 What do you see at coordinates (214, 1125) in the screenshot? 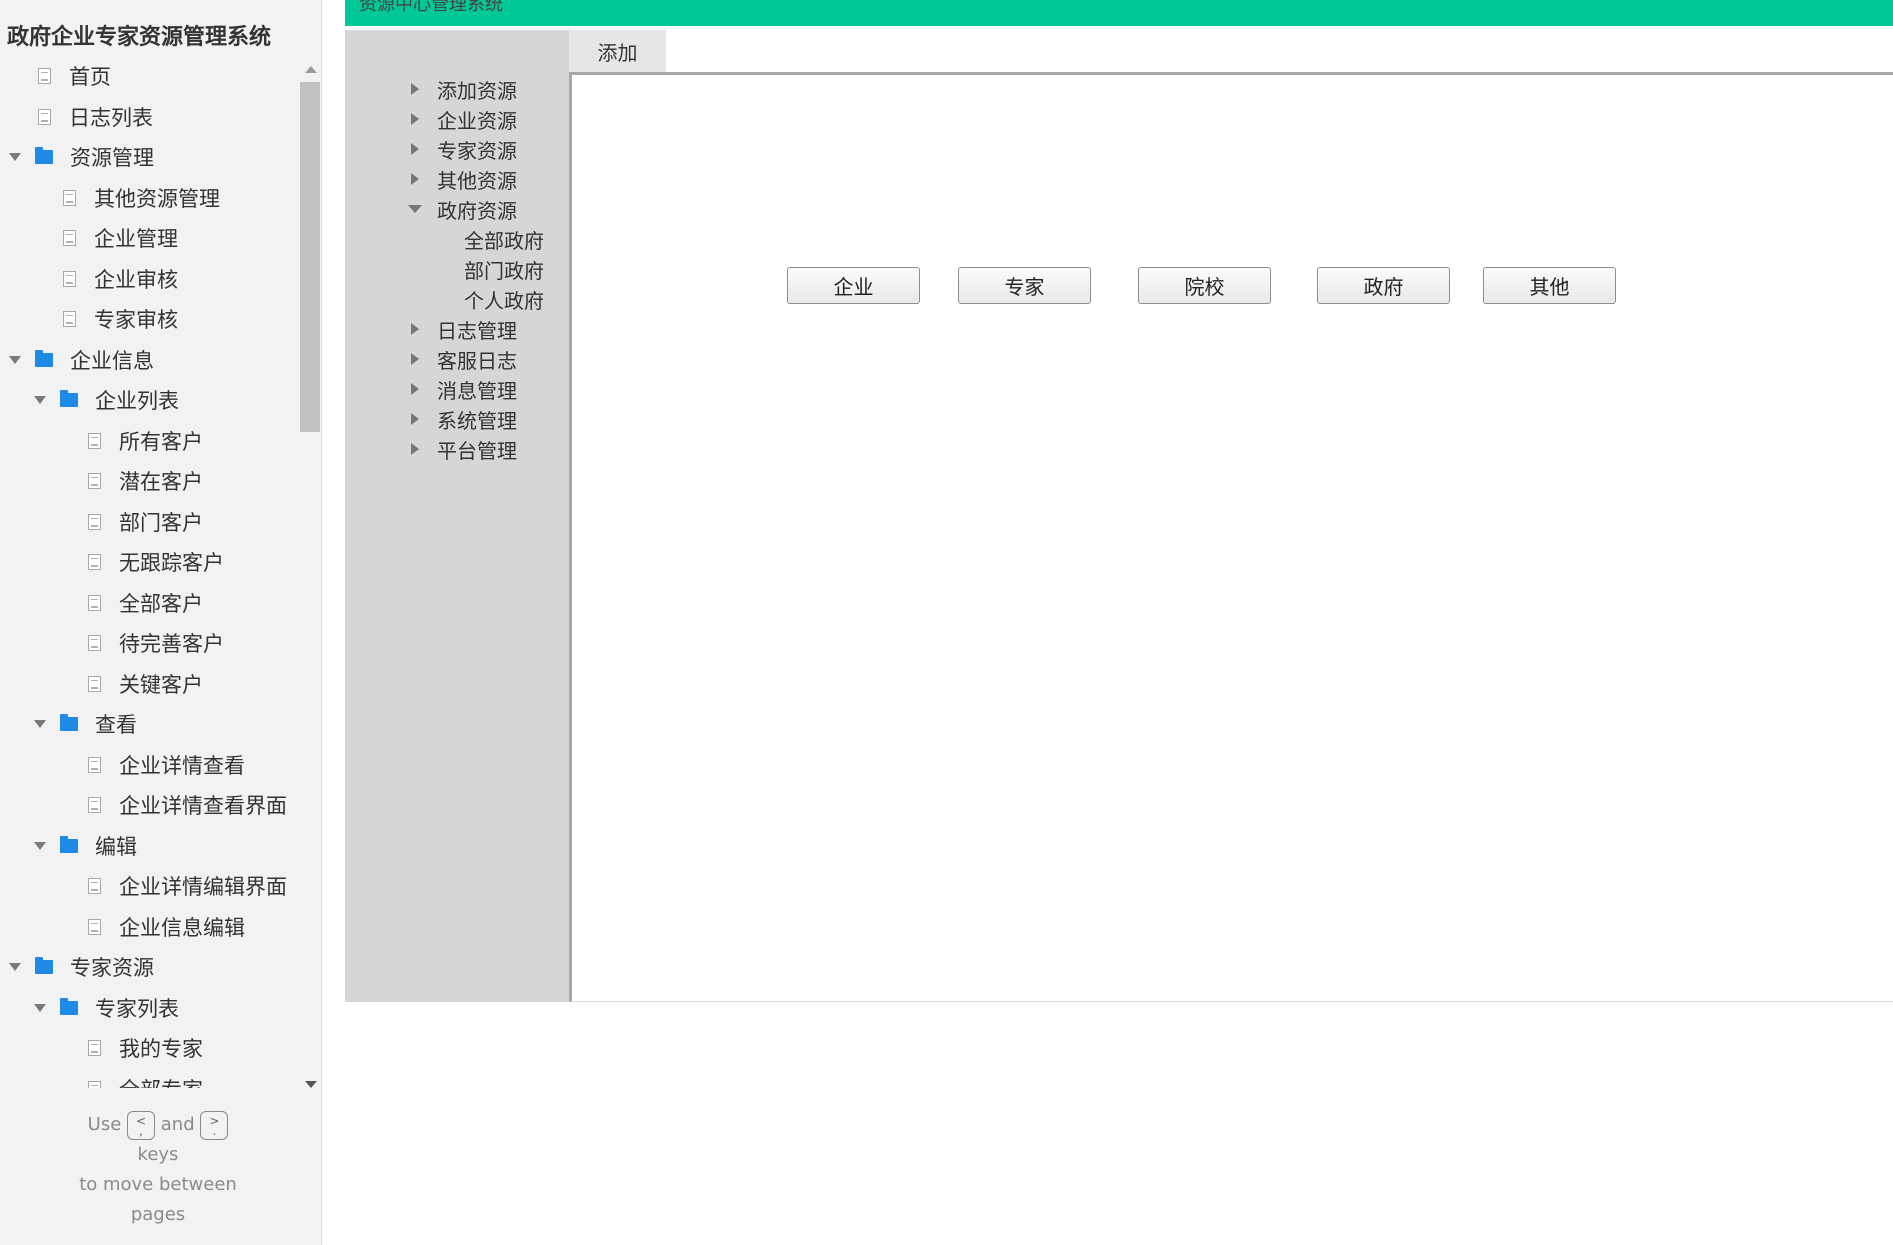
I see `next-key-icon: >.` at bounding box center [214, 1125].